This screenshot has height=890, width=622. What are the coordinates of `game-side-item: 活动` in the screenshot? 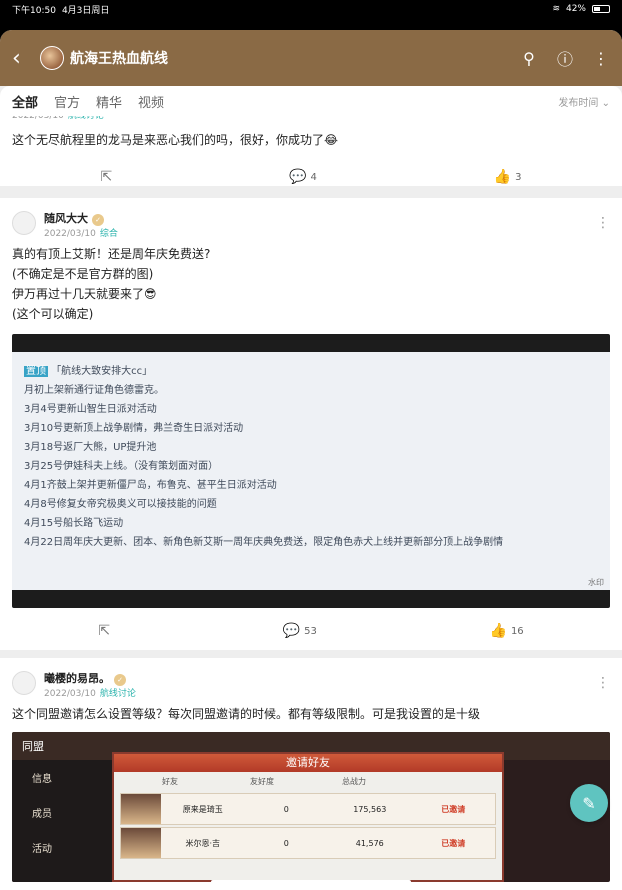 It's located at (42, 849).